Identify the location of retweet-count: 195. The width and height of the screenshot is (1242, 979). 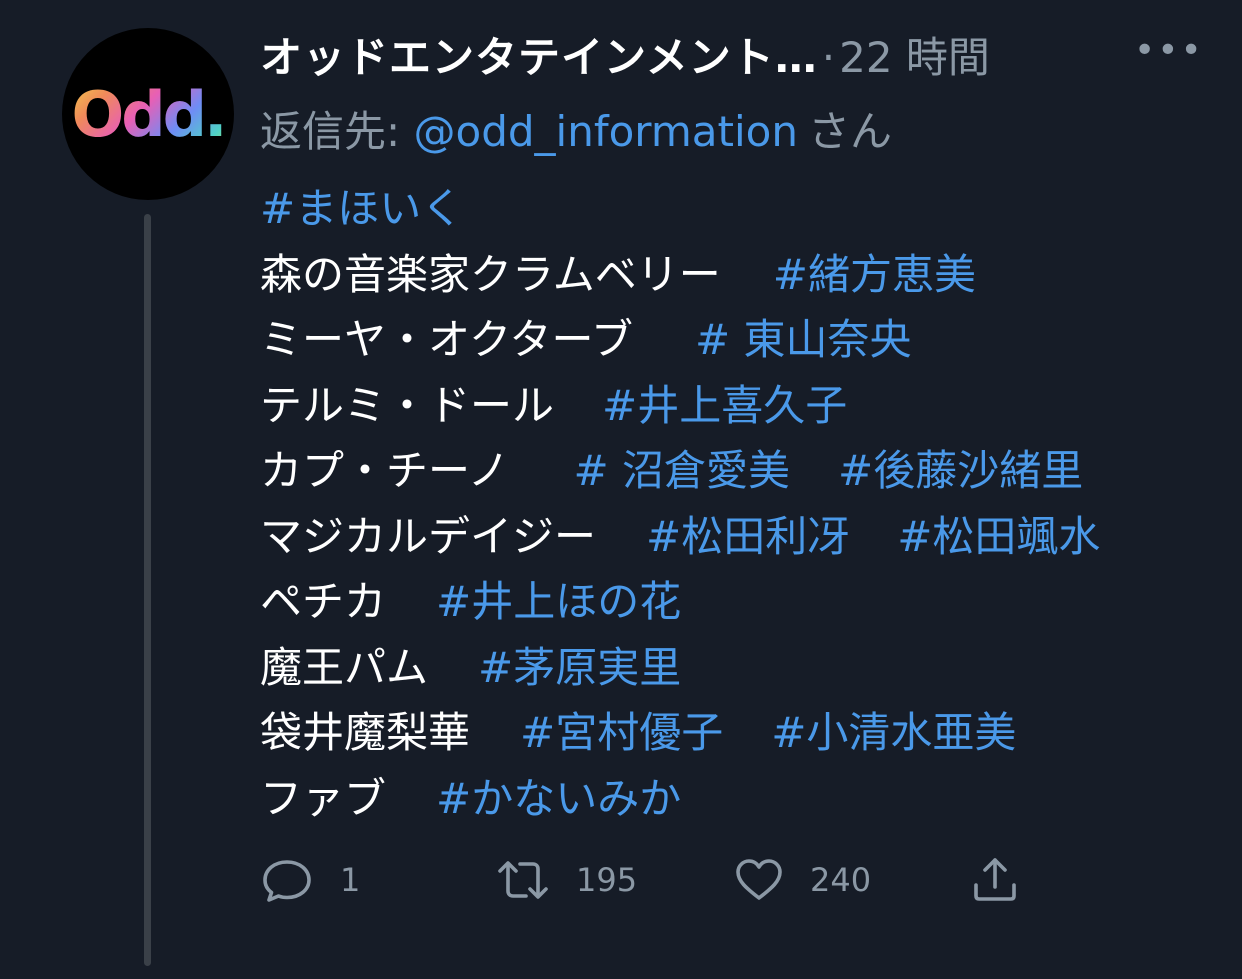
(607, 880).